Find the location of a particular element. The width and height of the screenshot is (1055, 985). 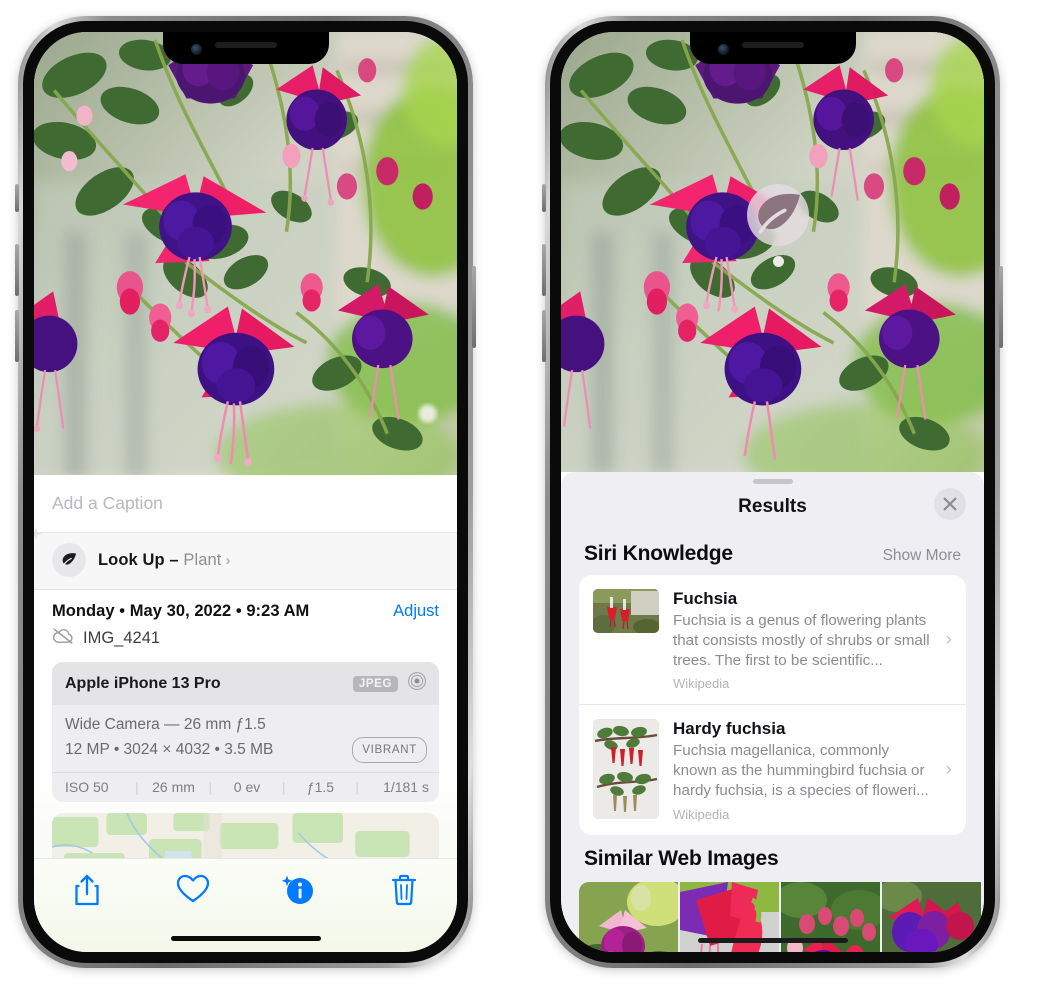

info-sparkle-icon is located at coordinates (298, 889).